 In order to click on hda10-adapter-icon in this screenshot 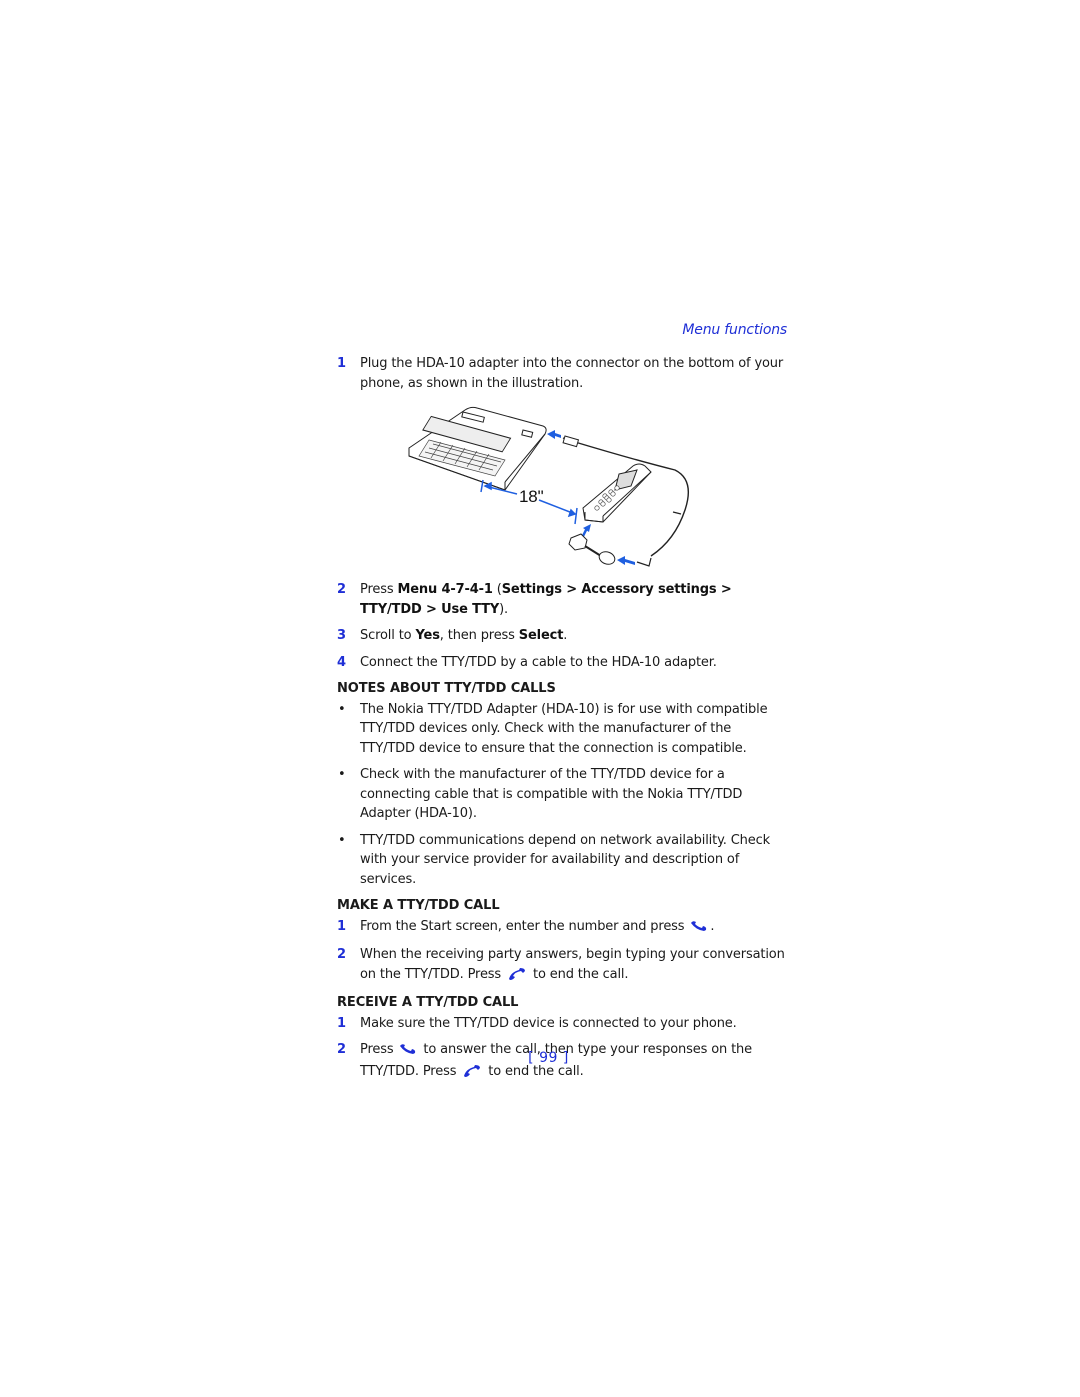, I will do `click(592, 549)`.